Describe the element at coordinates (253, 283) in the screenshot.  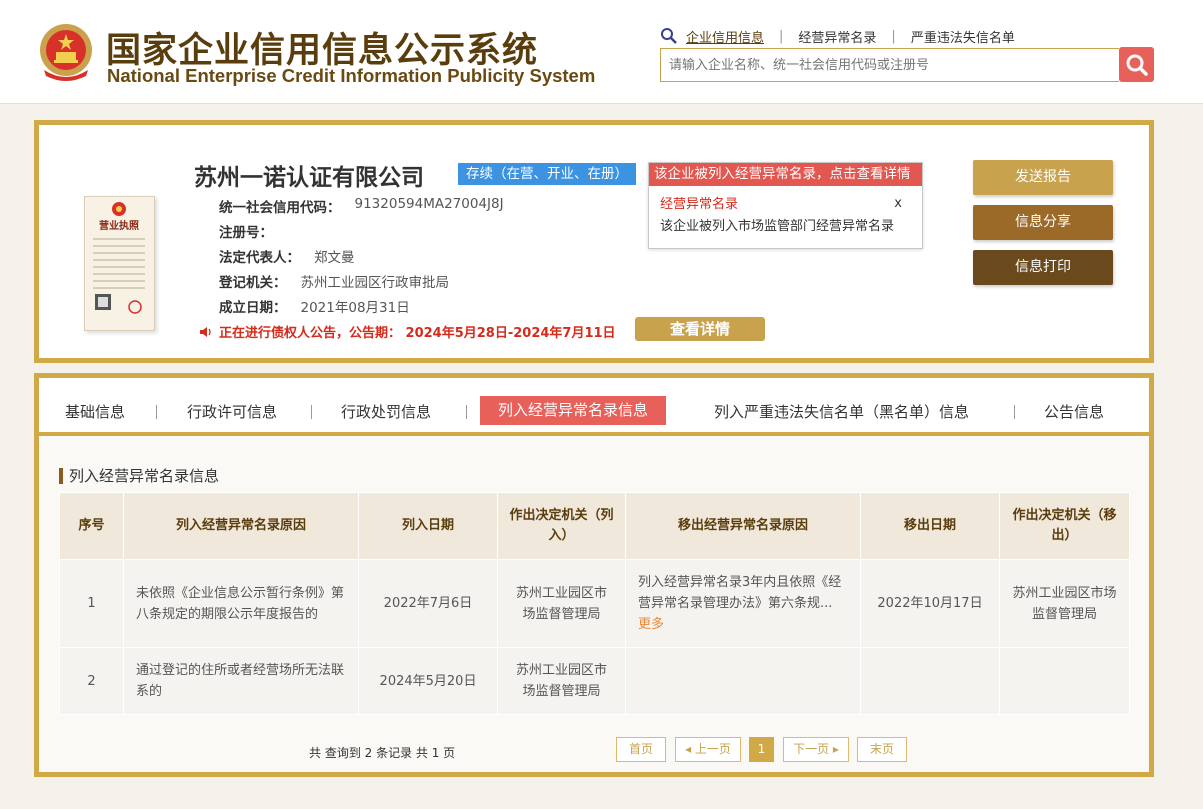
I see `reg-authority-label: 登记机关：` at that location.